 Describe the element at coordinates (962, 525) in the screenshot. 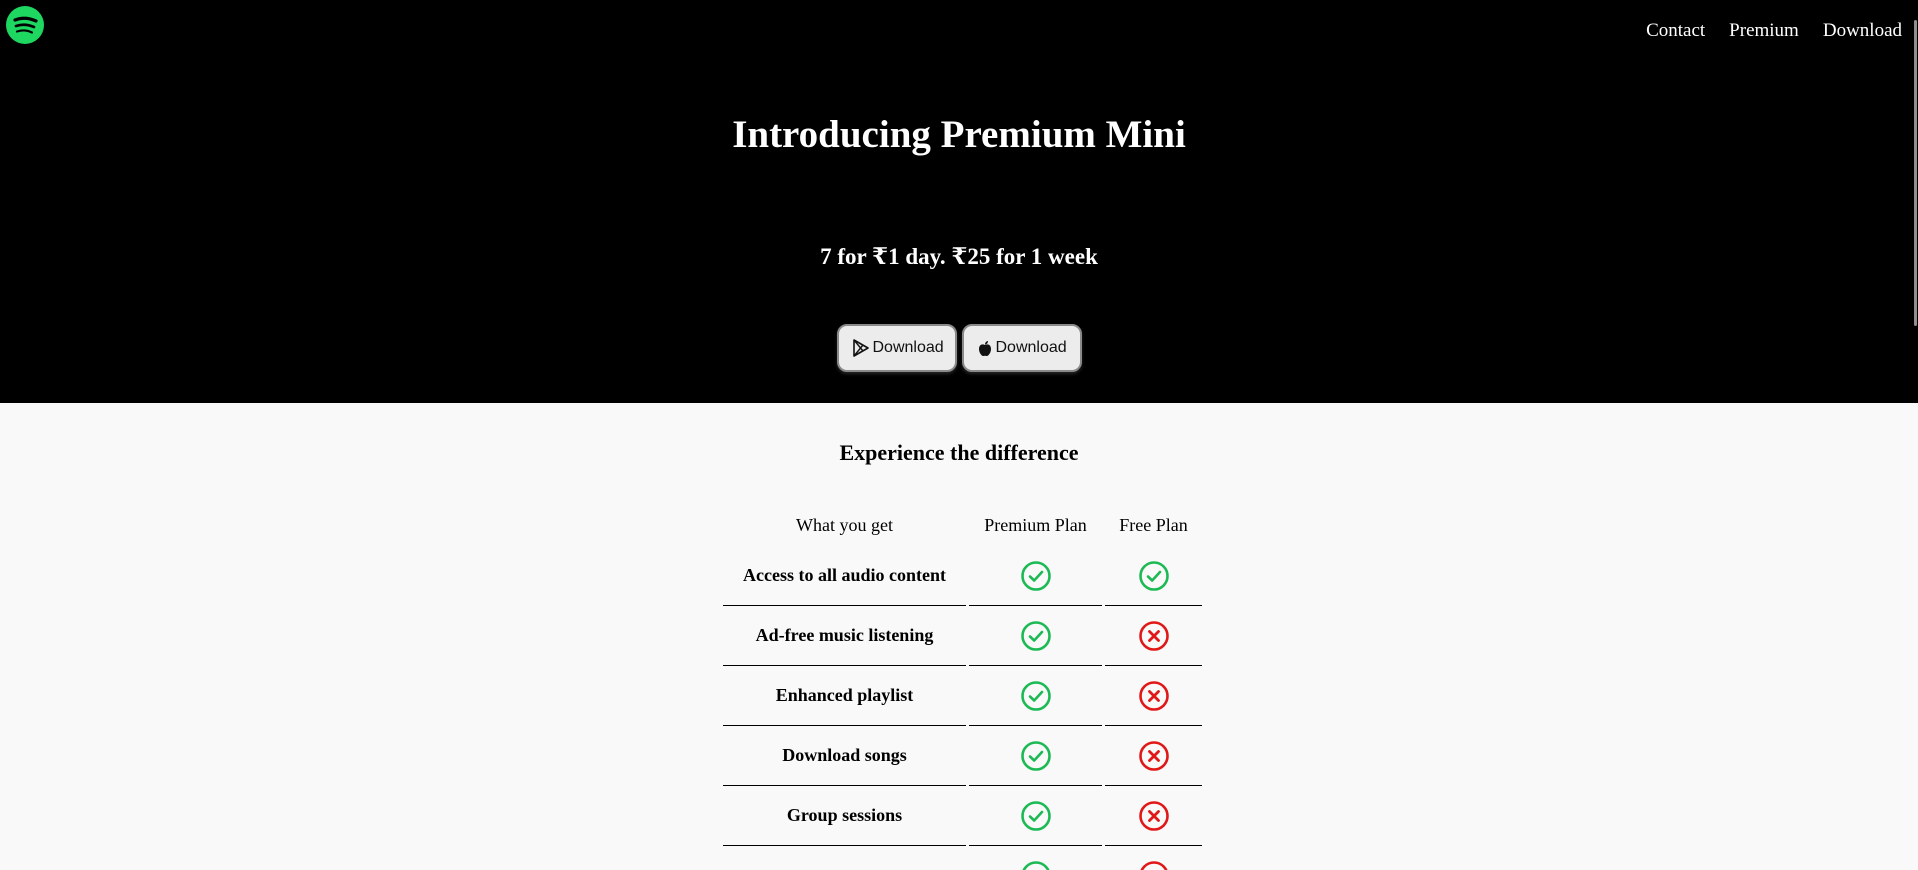

I see `table-header-row: What you get Premium Plan Free Plan` at that location.